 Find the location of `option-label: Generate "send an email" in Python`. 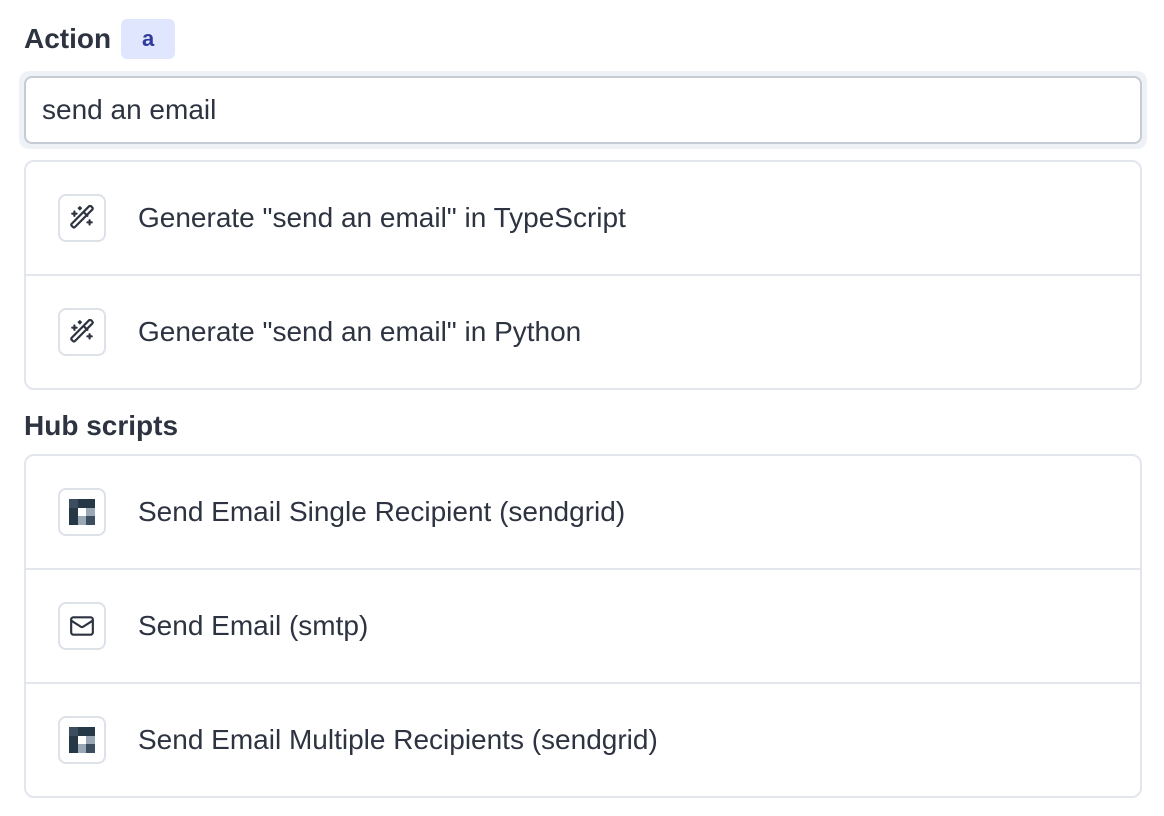

option-label: Generate "send an email" in Python is located at coordinates (360, 331).